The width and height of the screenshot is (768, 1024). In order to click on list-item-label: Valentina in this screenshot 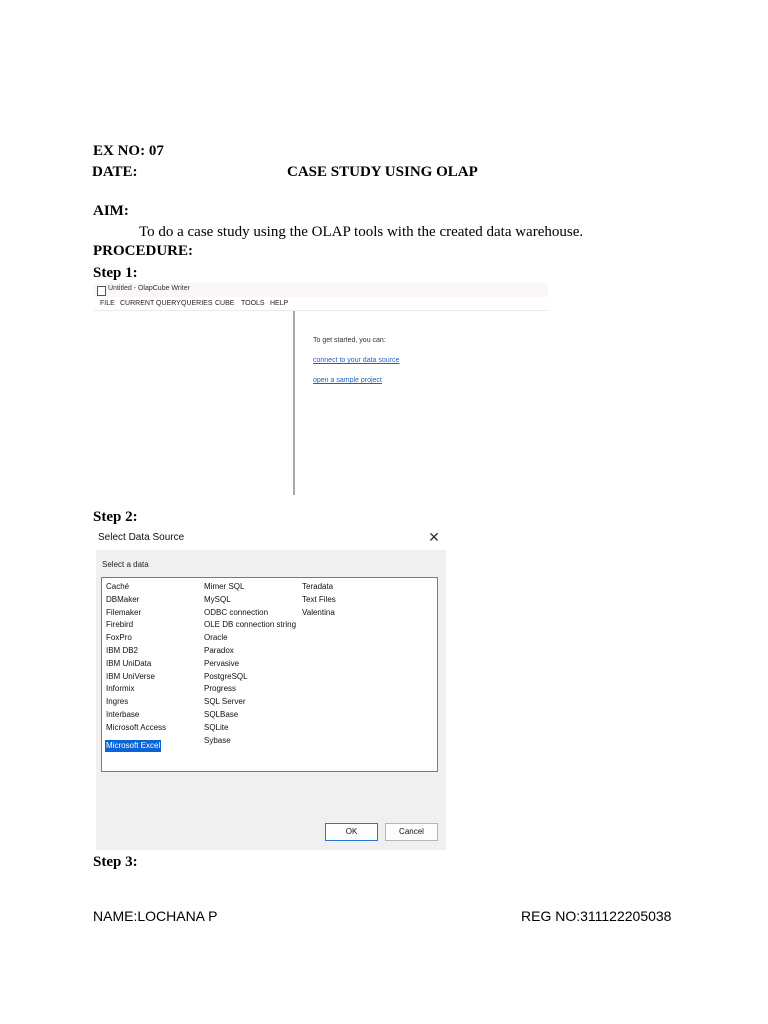, I will do `click(318, 612)`.